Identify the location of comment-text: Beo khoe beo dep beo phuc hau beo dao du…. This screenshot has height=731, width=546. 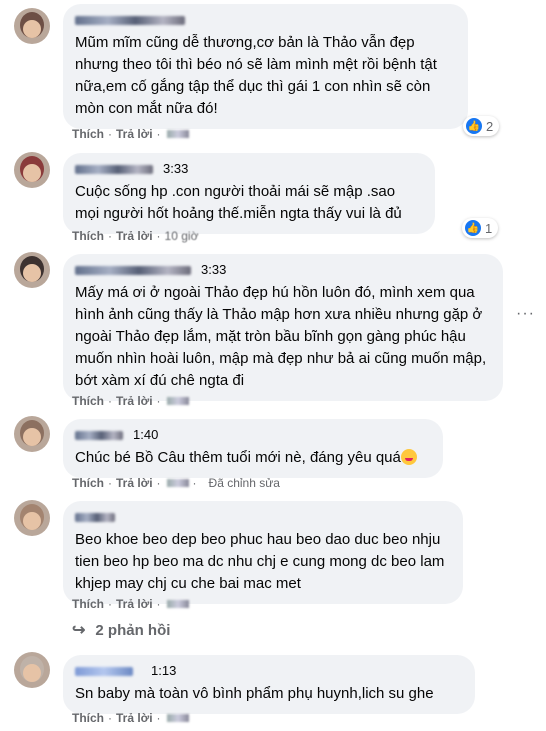
(260, 561).